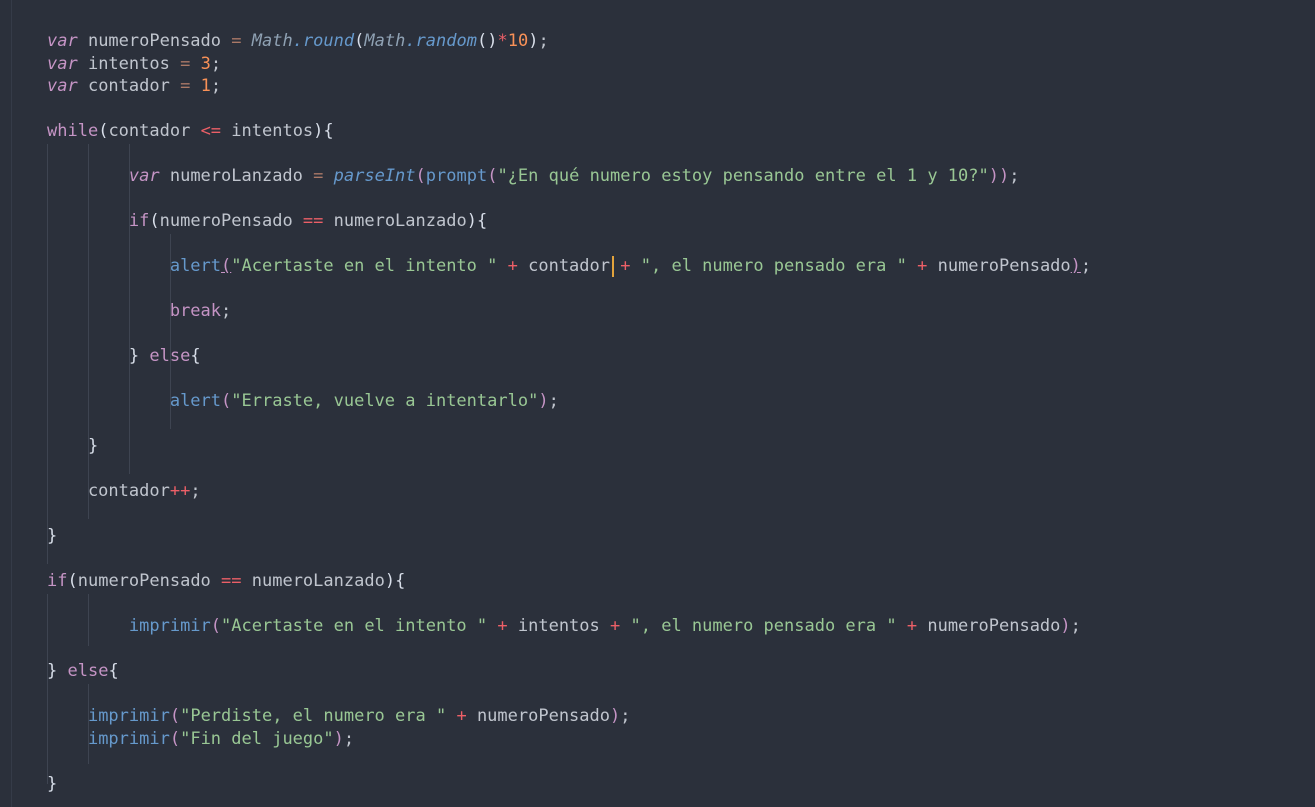  What do you see at coordinates (569, 671) in the screenshot?
I see `code-line-29: } else{` at bounding box center [569, 671].